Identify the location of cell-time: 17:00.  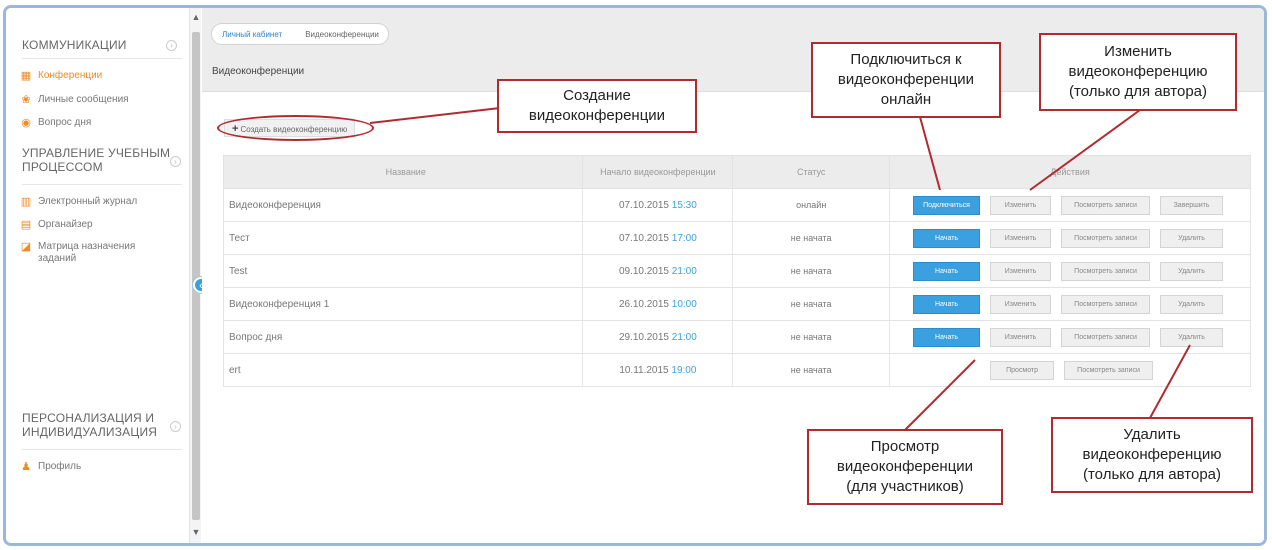
(684, 238).